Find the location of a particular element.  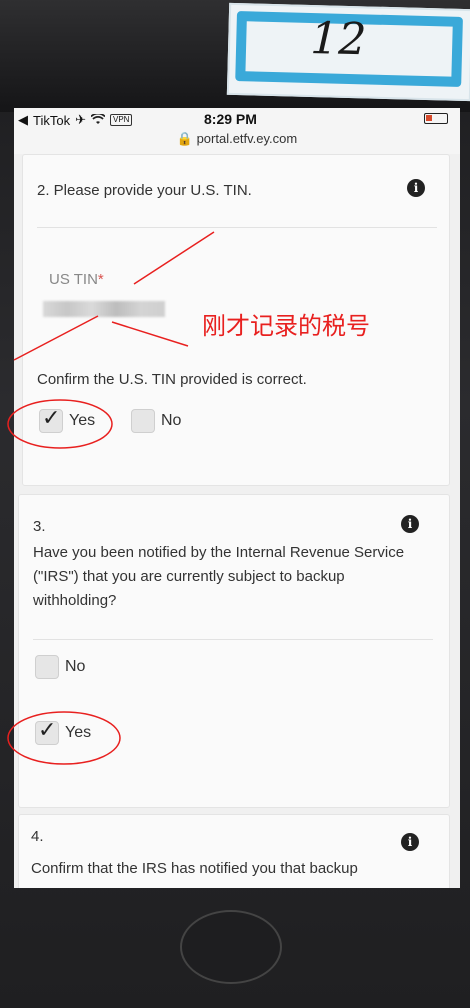

status-bar: ◀ TikTok ✈ VPN 8:29 PM is located at coordinates (237, 120).